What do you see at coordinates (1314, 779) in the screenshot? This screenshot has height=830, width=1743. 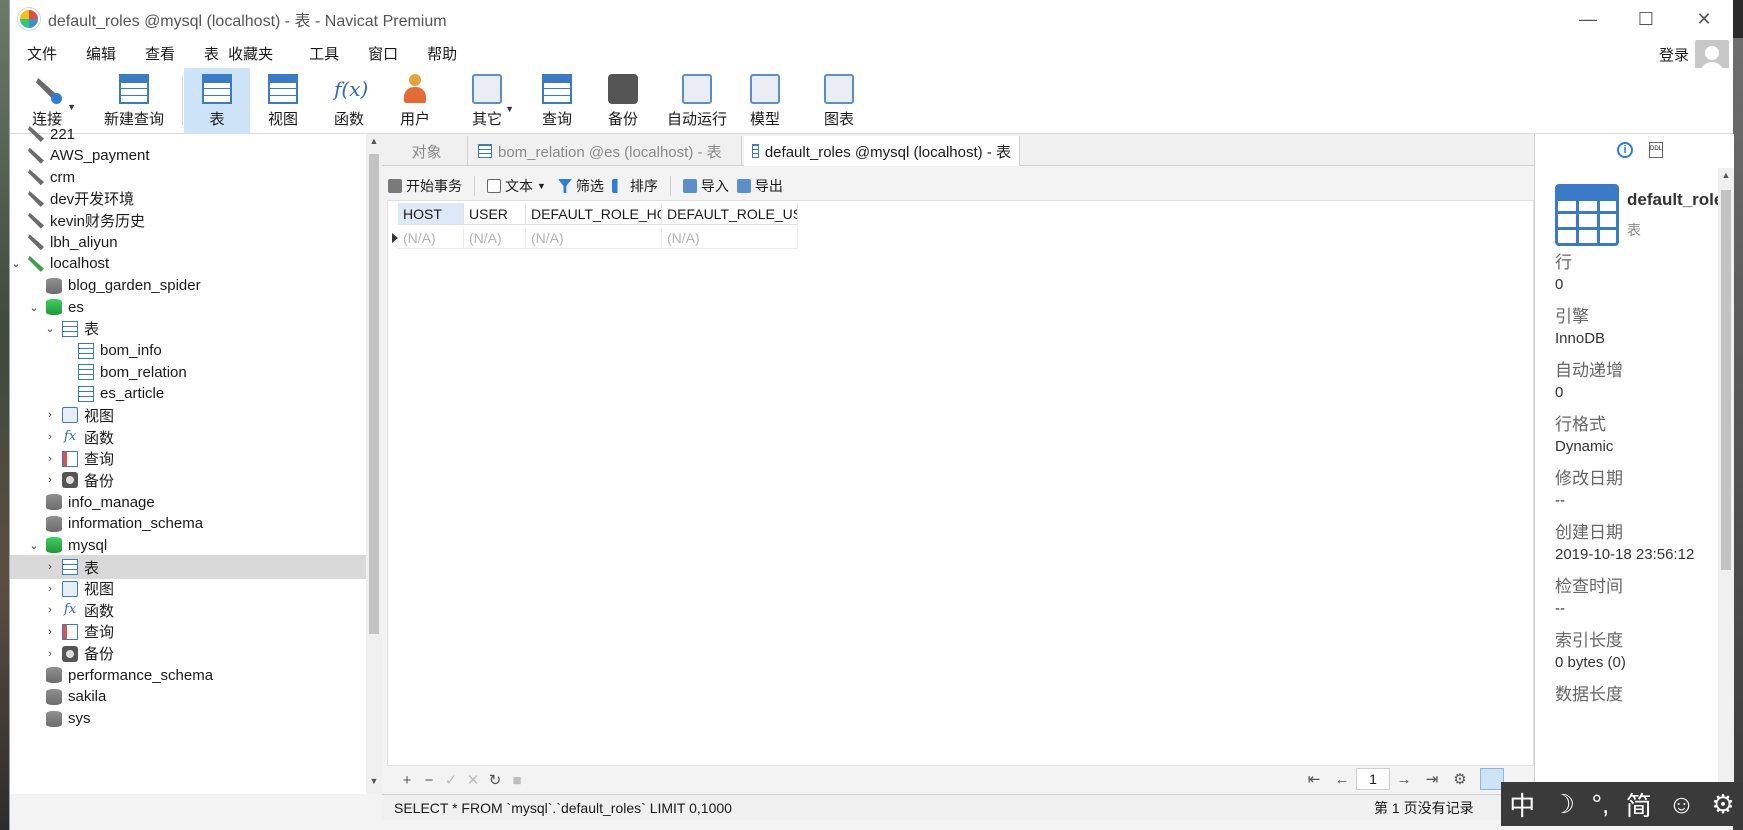 I see `first-page-icon: ⇤` at bounding box center [1314, 779].